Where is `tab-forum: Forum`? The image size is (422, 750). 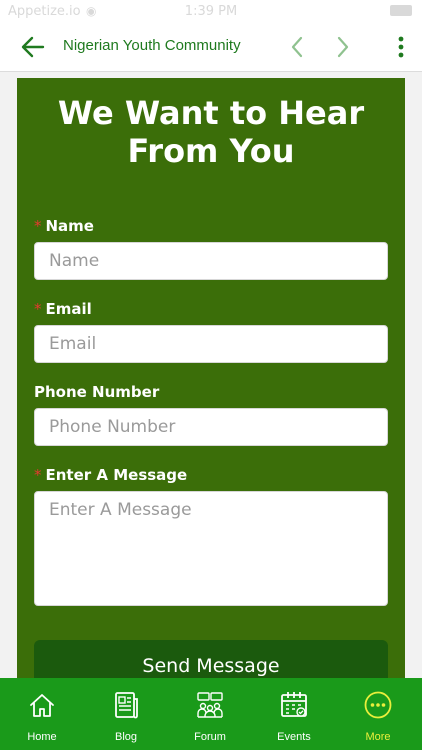
tab-forum: Forum is located at coordinates (210, 714).